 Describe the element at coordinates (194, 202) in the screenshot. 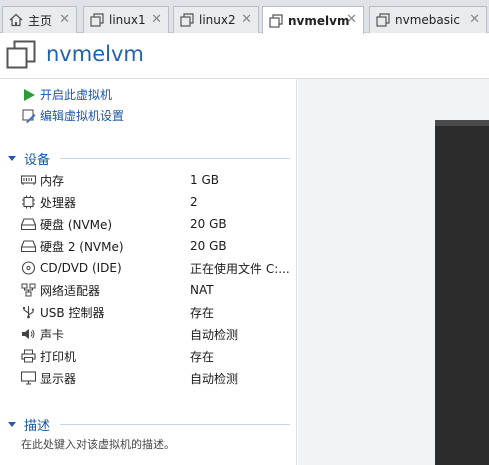

I see `device-value: 2` at that location.